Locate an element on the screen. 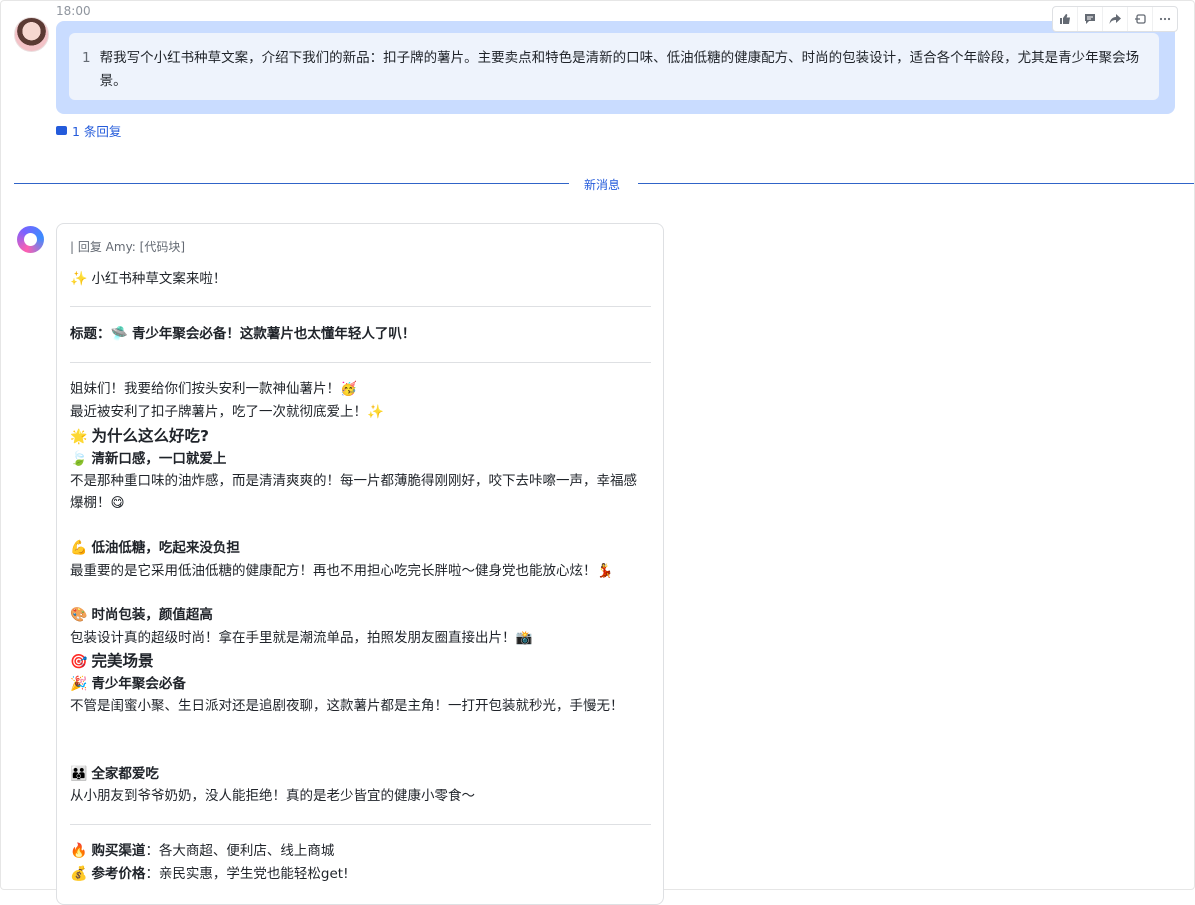 This screenshot has height=905, width=1195. party-popper-icon: 🎉 is located at coordinates (79, 684).